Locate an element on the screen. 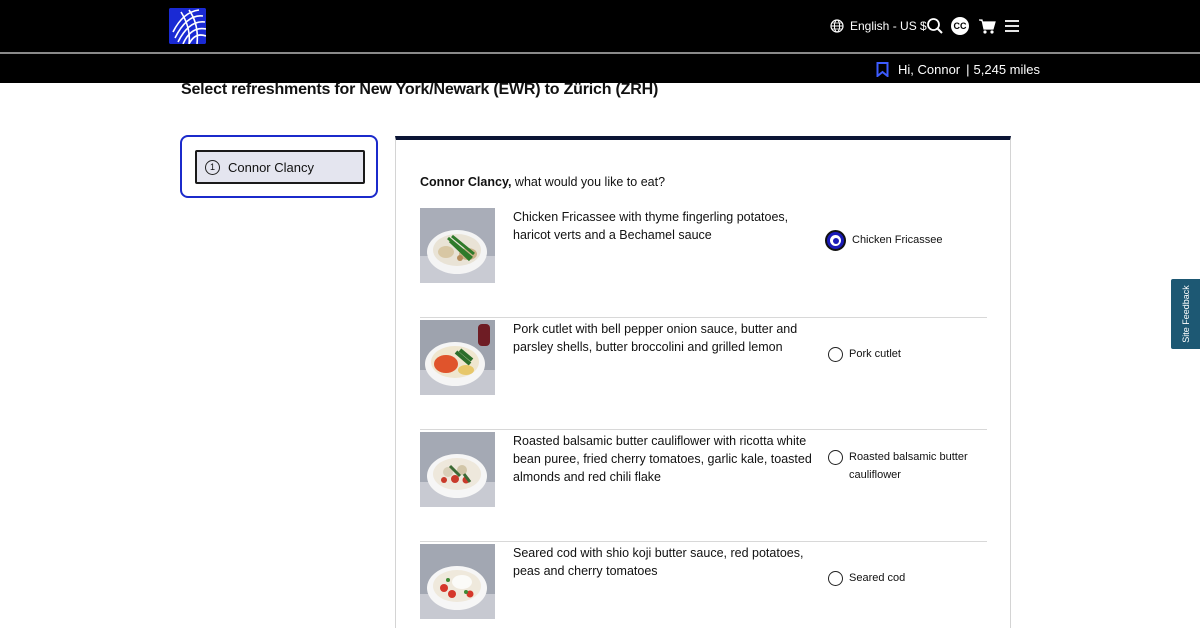  menu-button is located at coordinates (1012, 26).